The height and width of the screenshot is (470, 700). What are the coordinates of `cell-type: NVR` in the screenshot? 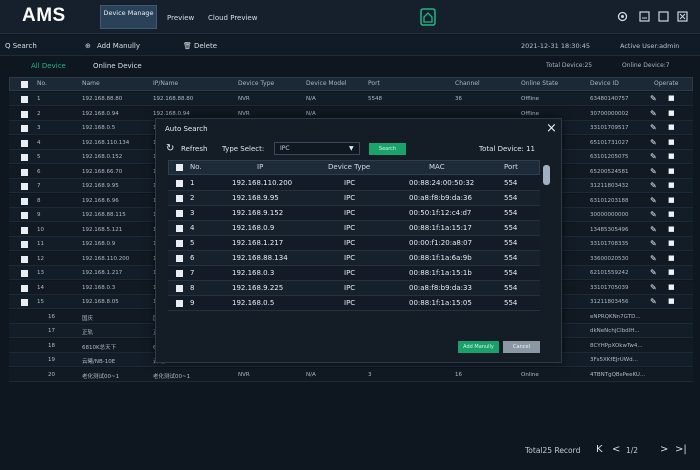 It's located at (244, 113).